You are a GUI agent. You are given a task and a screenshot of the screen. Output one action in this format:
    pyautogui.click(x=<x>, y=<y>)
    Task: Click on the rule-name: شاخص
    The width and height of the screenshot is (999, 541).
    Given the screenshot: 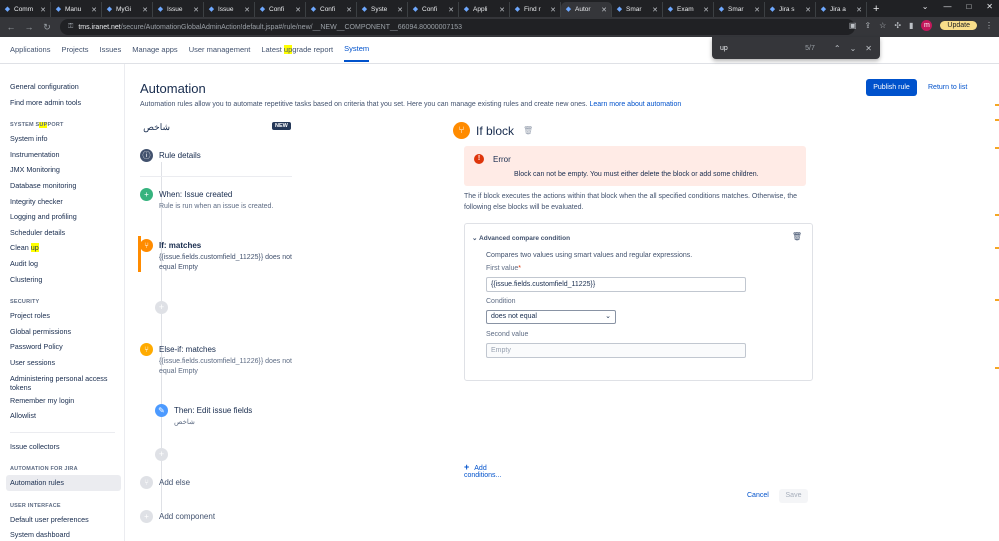 What is the action you would take?
    pyautogui.click(x=155, y=127)
    